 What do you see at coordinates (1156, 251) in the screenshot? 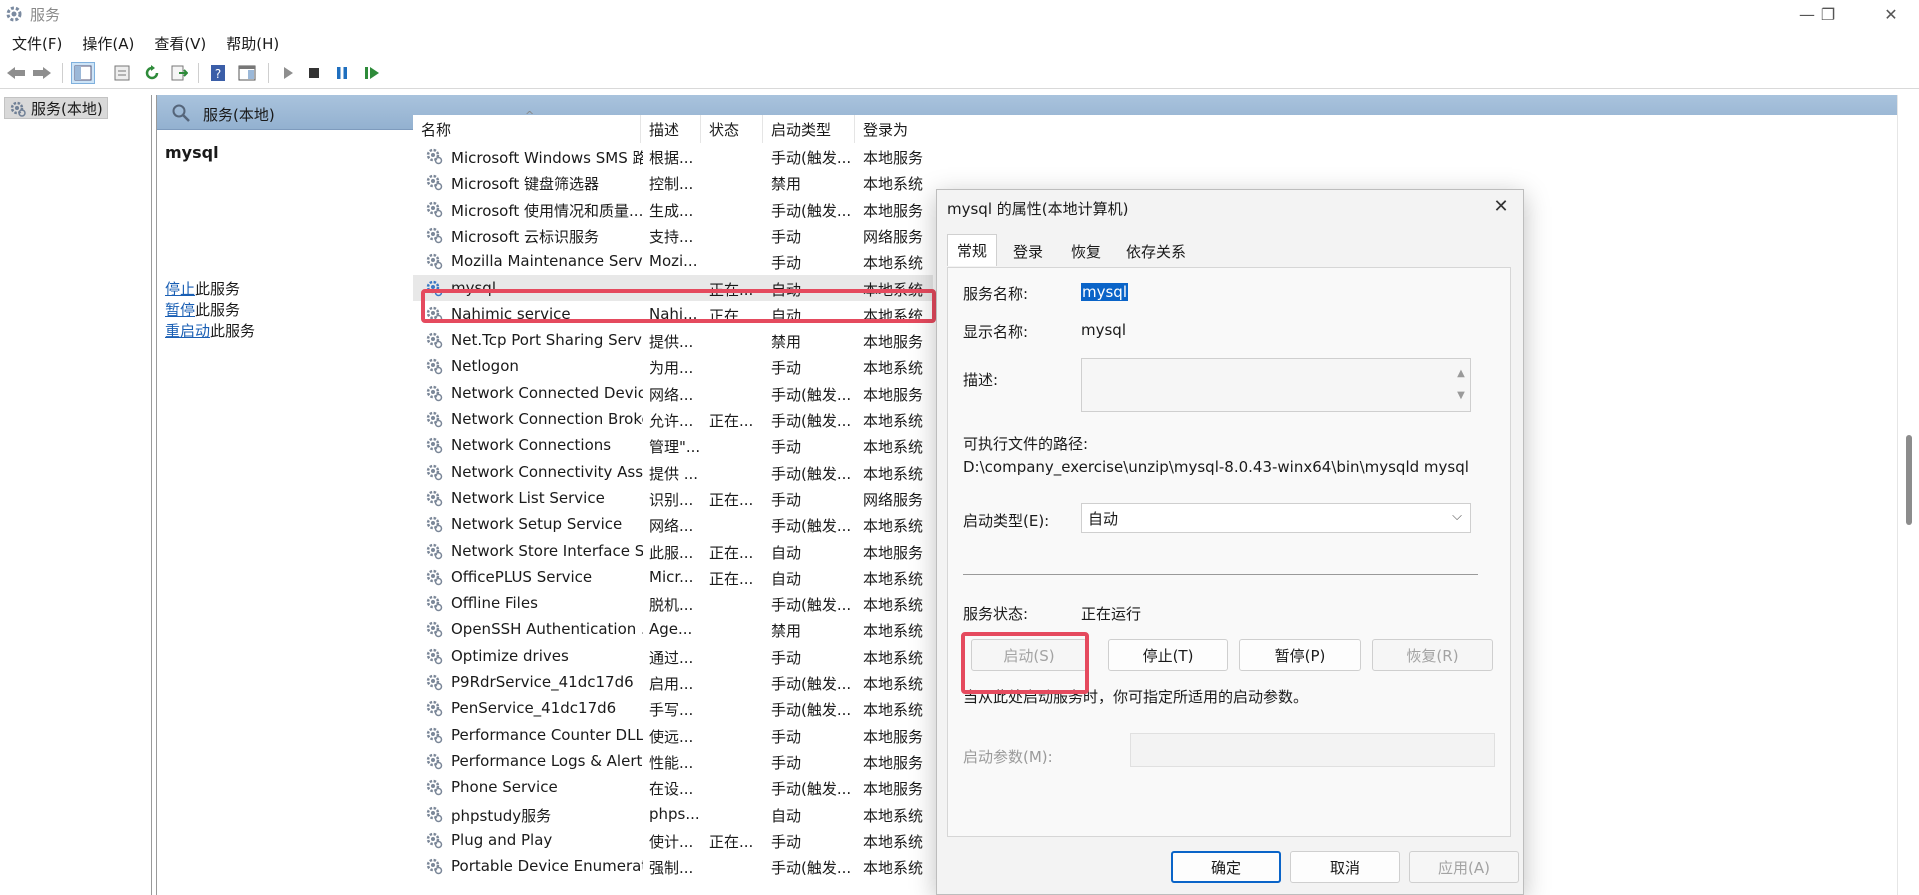
I see `tab-dependencies: 依存关系` at bounding box center [1156, 251].